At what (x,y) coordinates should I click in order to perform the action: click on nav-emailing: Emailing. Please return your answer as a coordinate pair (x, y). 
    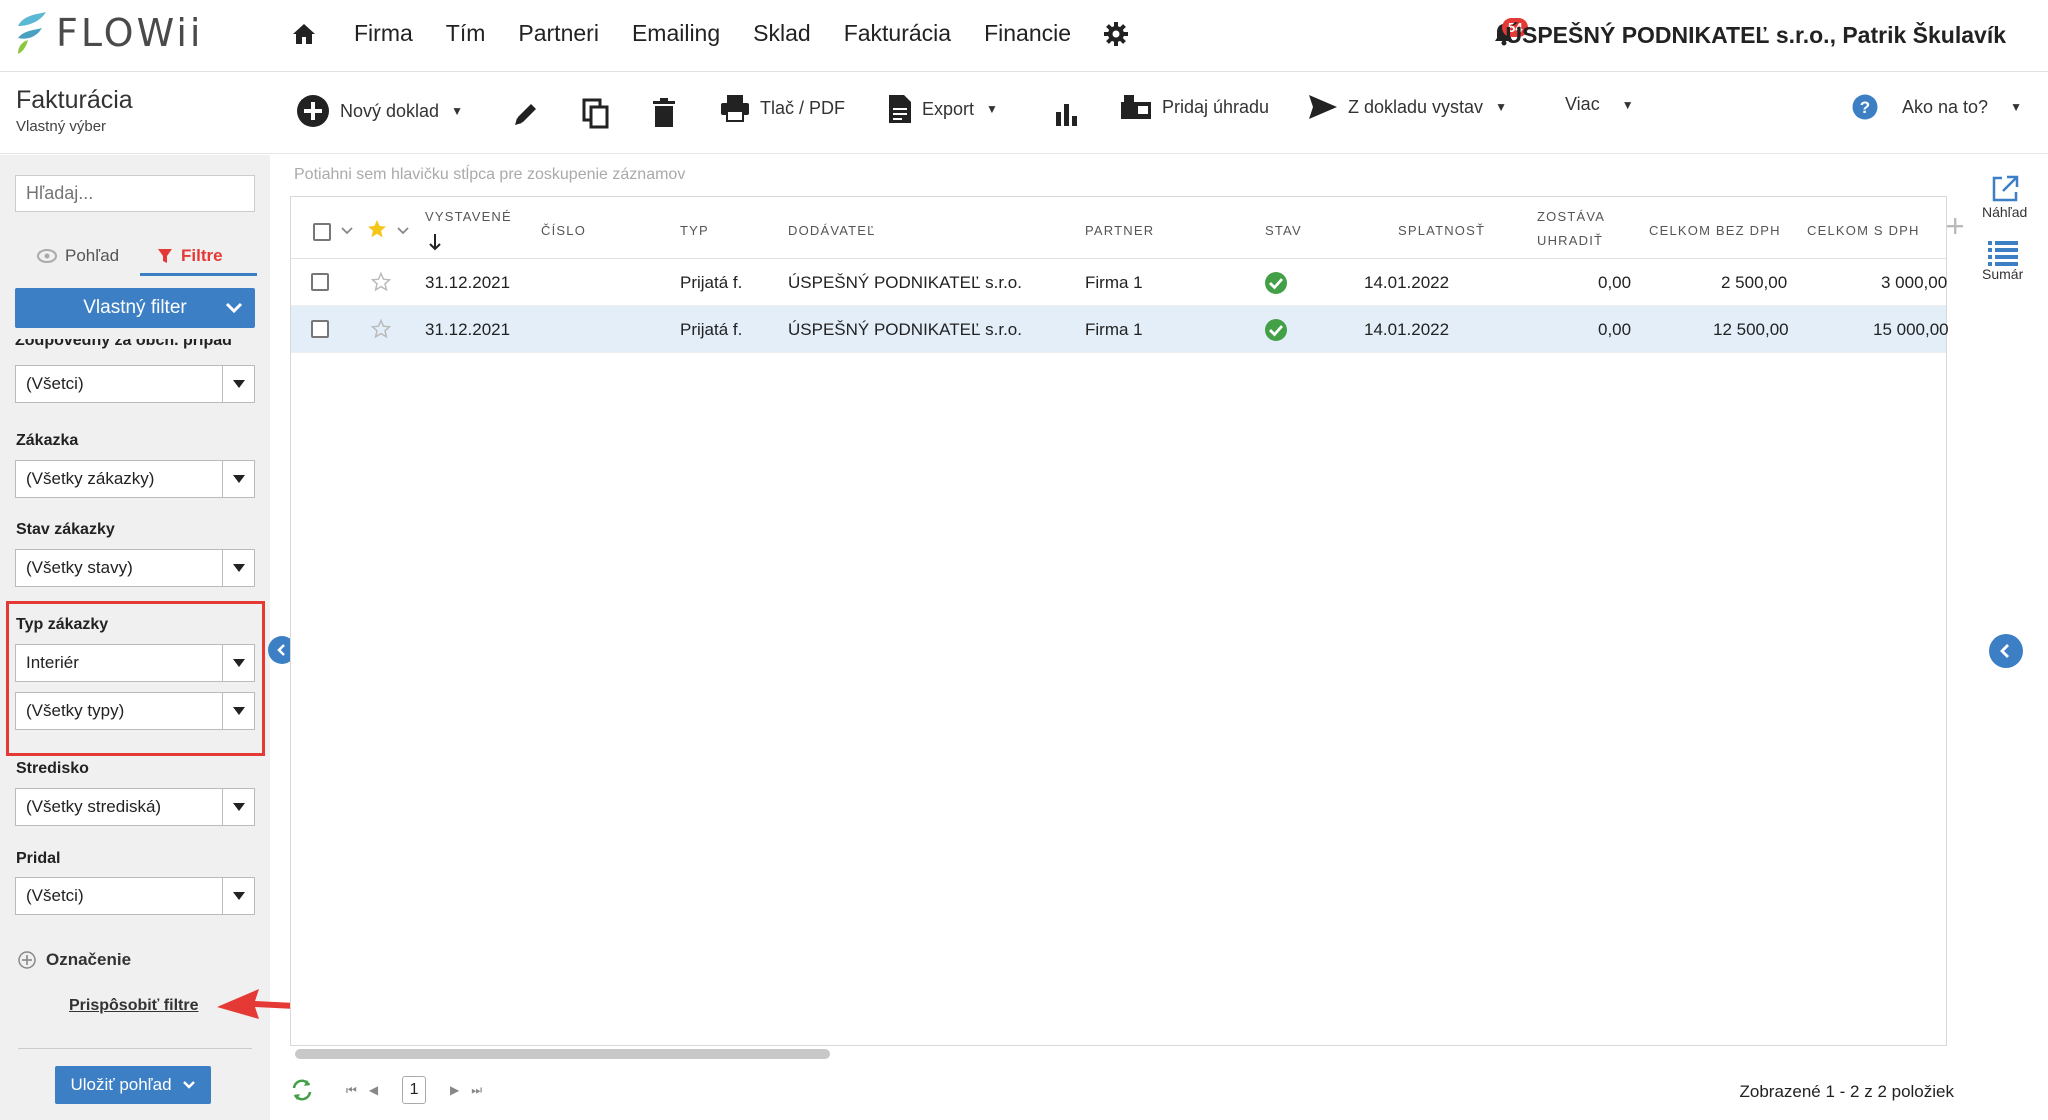
    Looking at the image, I should click on (676, 33).